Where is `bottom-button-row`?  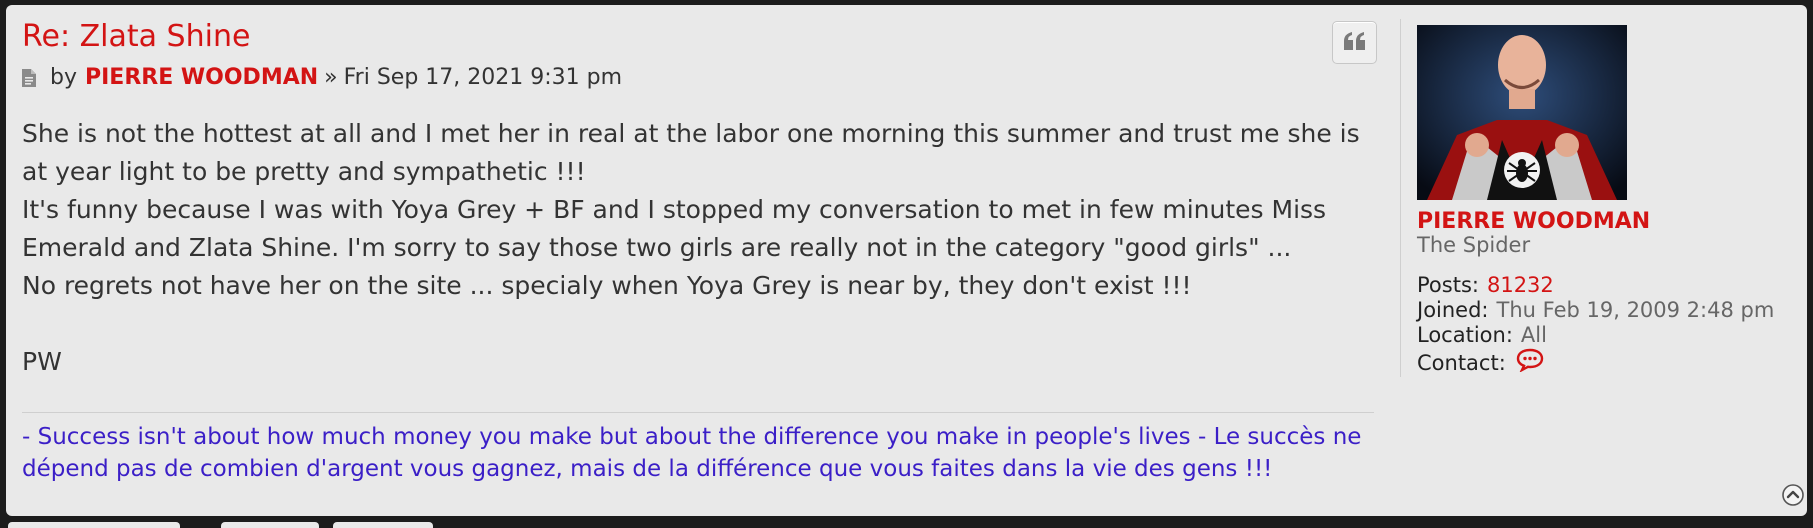 bottom-button-row is located at coordinates (906, 525).